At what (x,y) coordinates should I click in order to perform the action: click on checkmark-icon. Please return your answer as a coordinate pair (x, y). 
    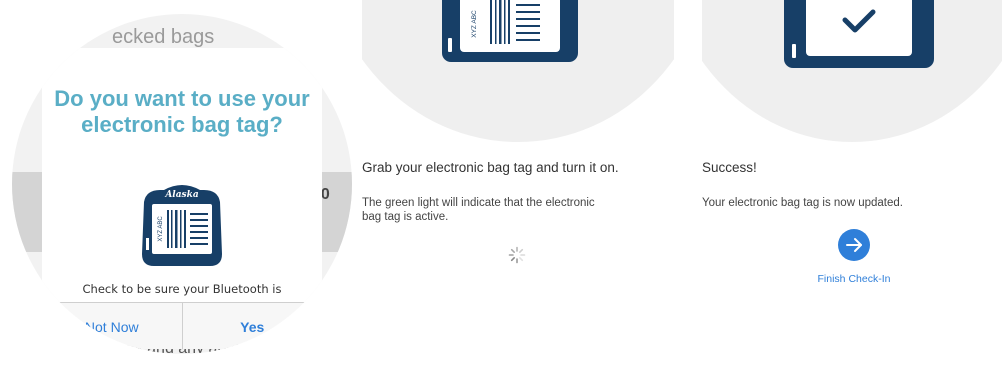
    Looking at the image, I should click on (859, 21).